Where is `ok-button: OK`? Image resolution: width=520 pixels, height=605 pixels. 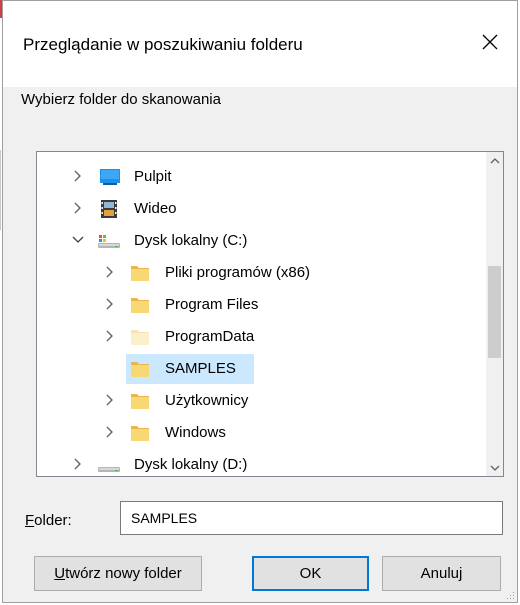 ok-button: OK is located at coordinates (310, 573).